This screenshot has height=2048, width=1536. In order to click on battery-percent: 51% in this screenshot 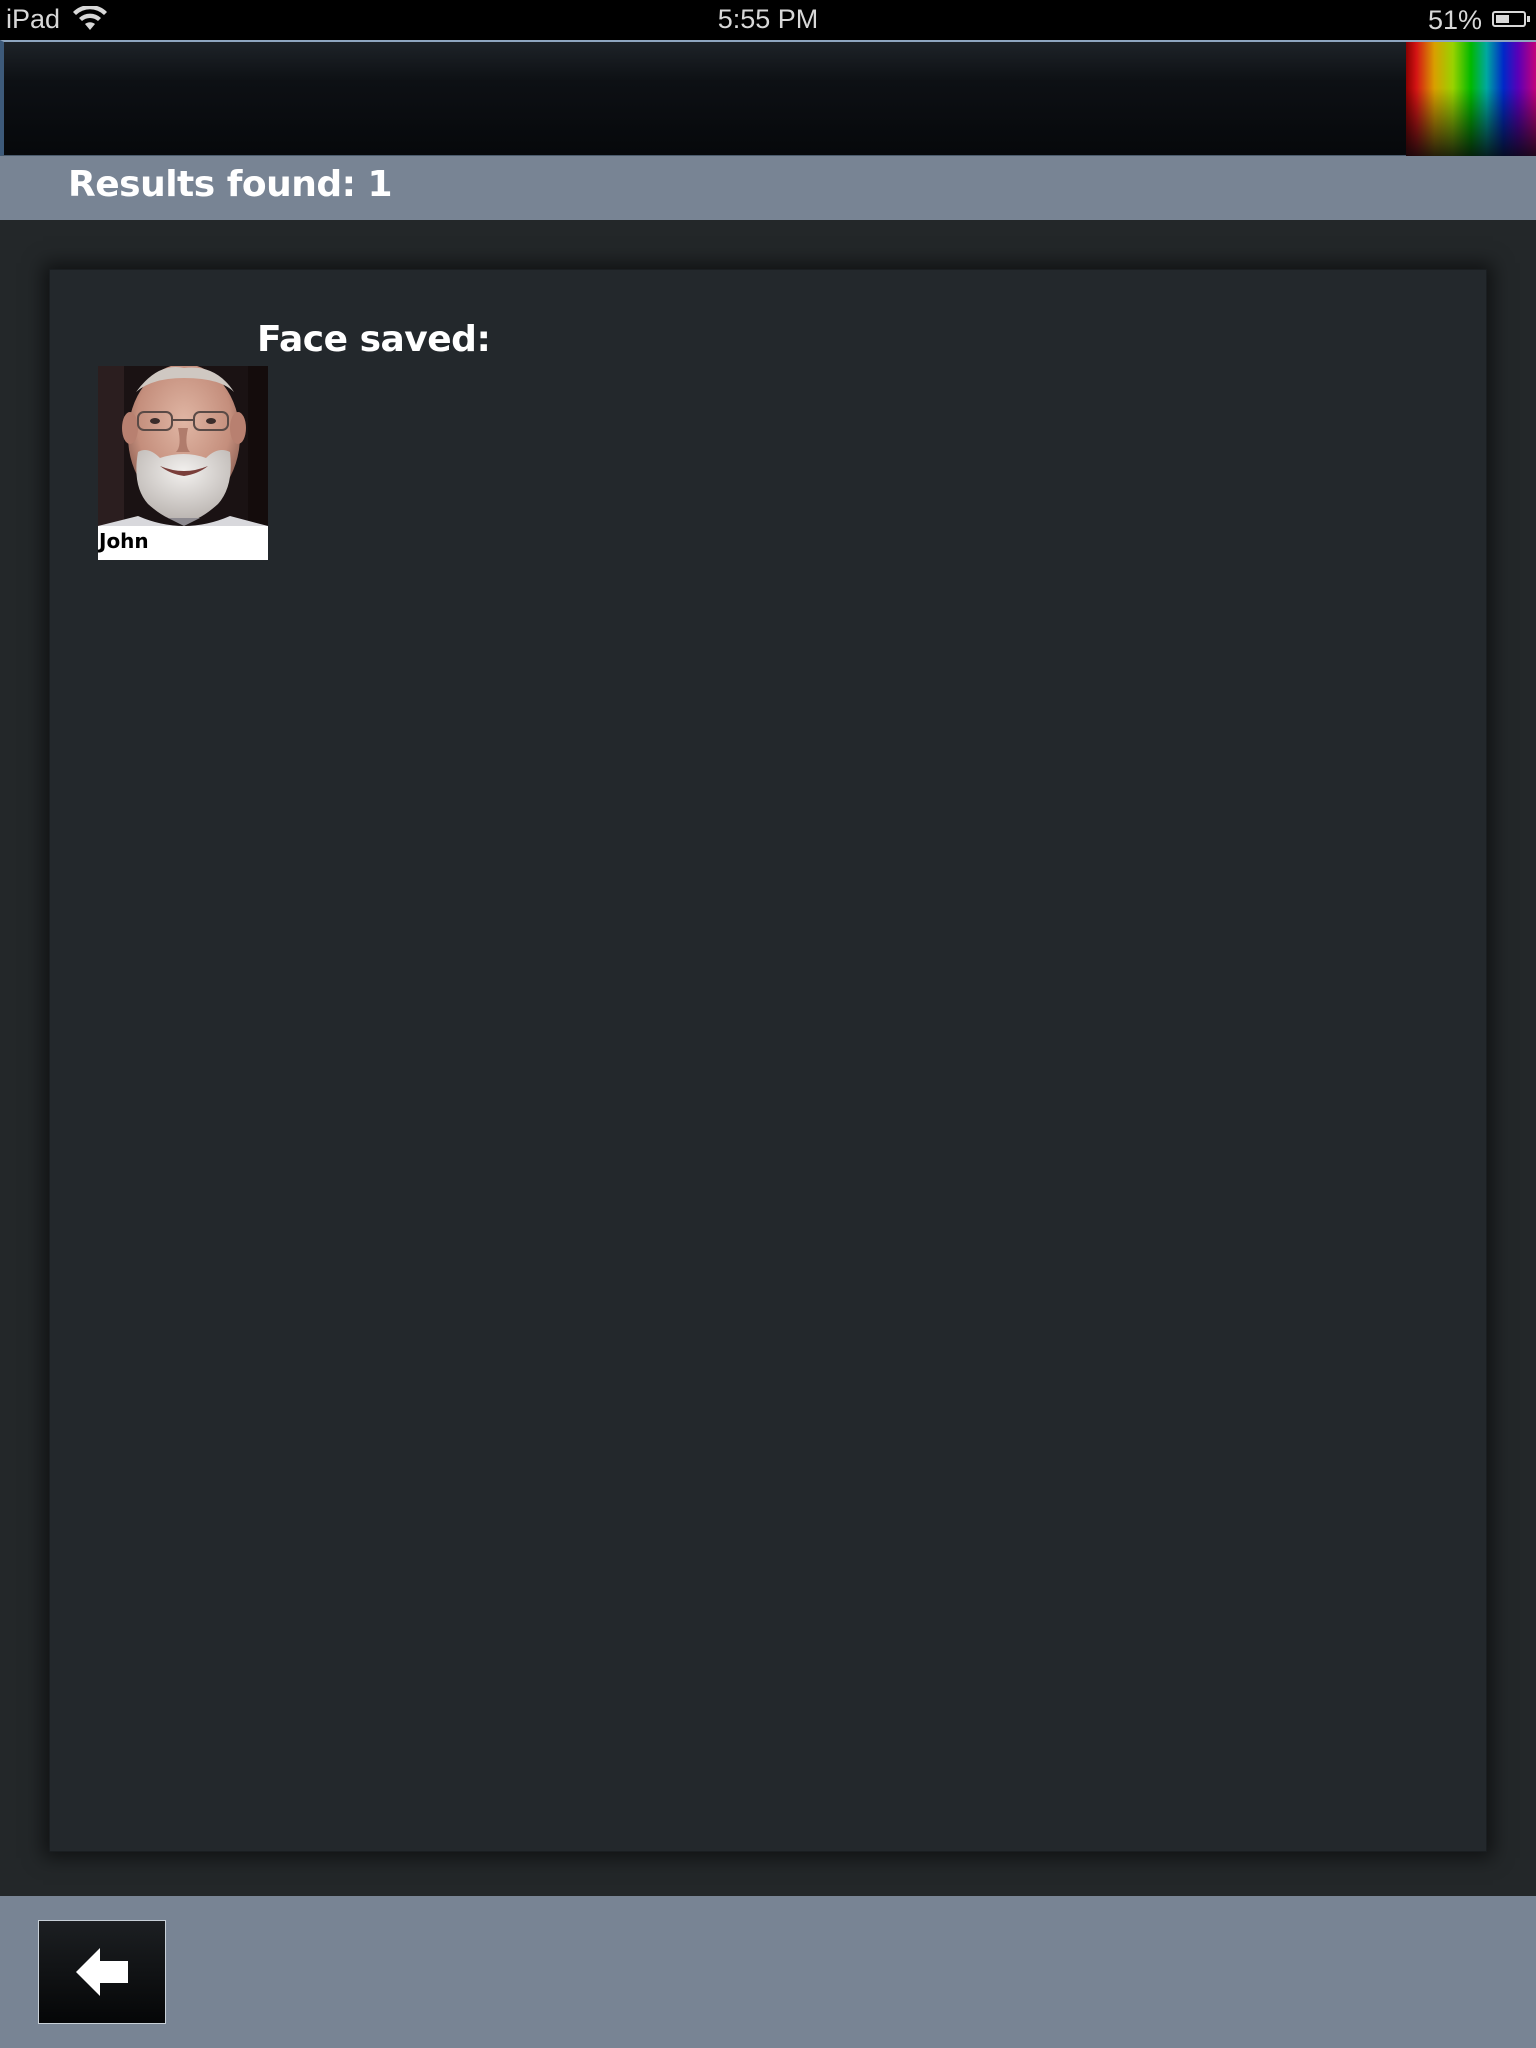, I will do `click(1454, 20)`.